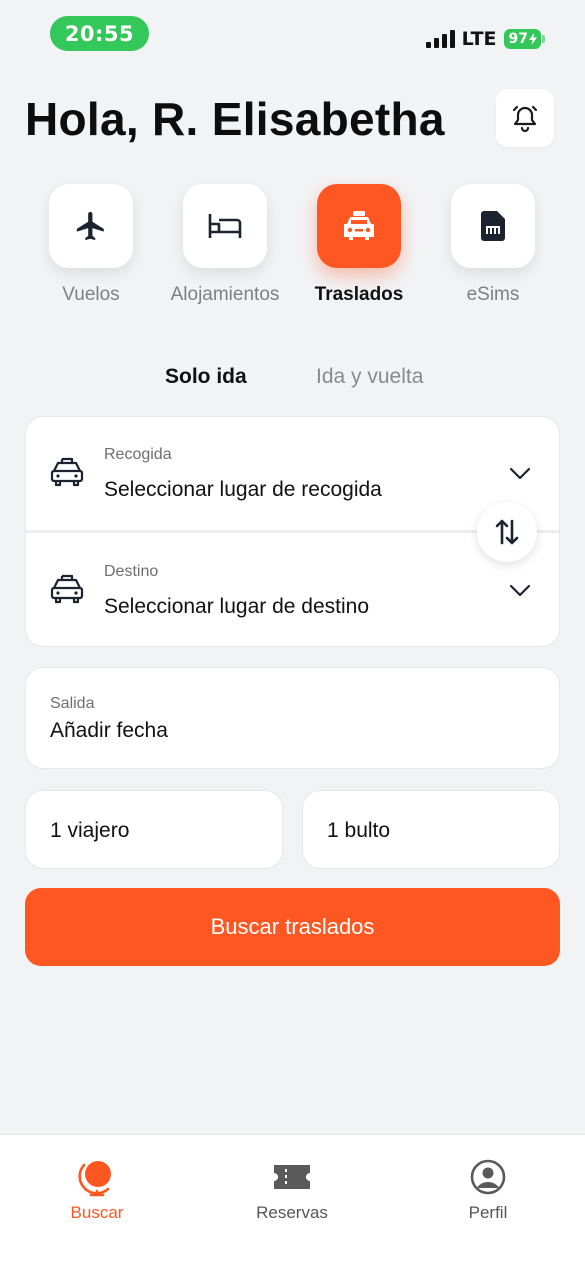 This screenshot has width=585, height=1266. Describe the element at coordinates (292, 590) in the screenshot. I see `destination-field: Destino Seleccionar lugar de destino` at that location.